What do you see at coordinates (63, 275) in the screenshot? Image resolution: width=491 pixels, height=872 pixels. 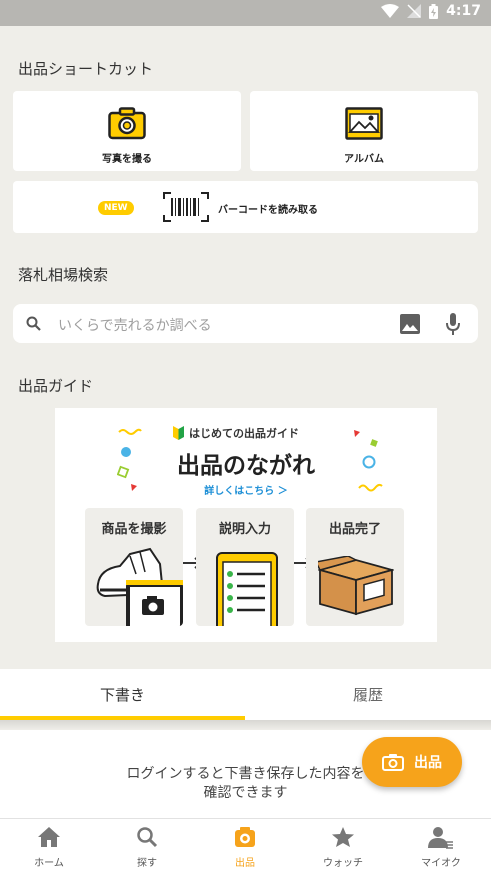 I see `price-search-title: 落札相場検索` at bounding box center [63, 275].